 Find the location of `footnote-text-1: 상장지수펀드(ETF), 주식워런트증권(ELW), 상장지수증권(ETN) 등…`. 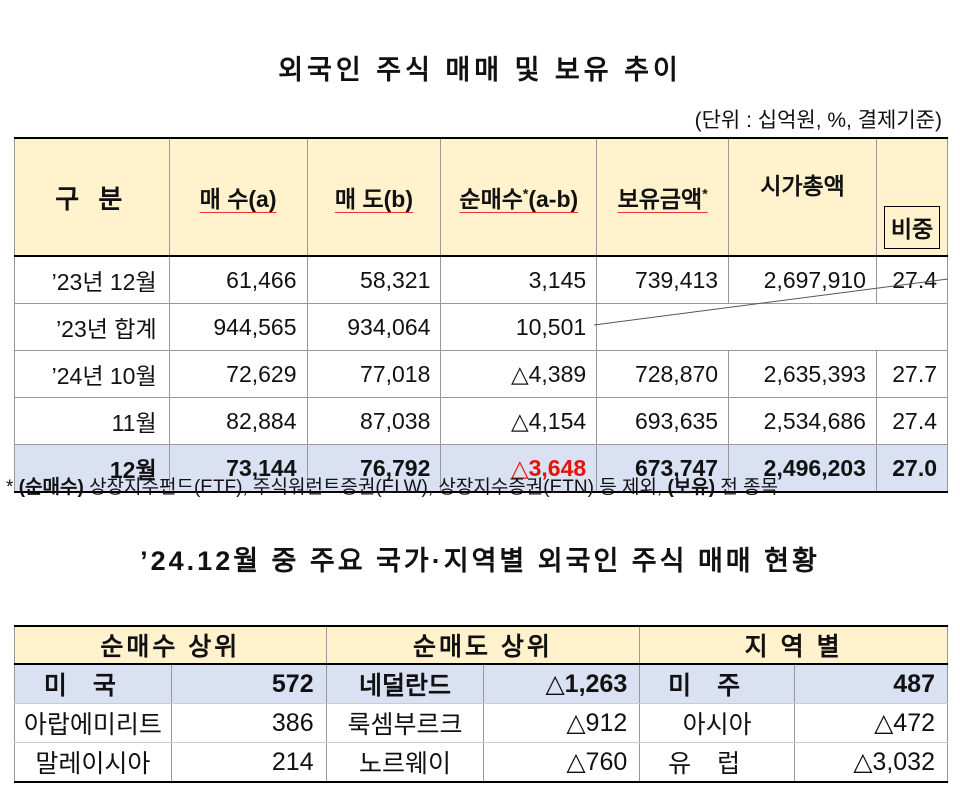

footnote-text-1: 상장지수펀드(ETF), 주식워런트증권(ELW), 상장지수증권(ETN) 등… is located at coordinates (375, 487).